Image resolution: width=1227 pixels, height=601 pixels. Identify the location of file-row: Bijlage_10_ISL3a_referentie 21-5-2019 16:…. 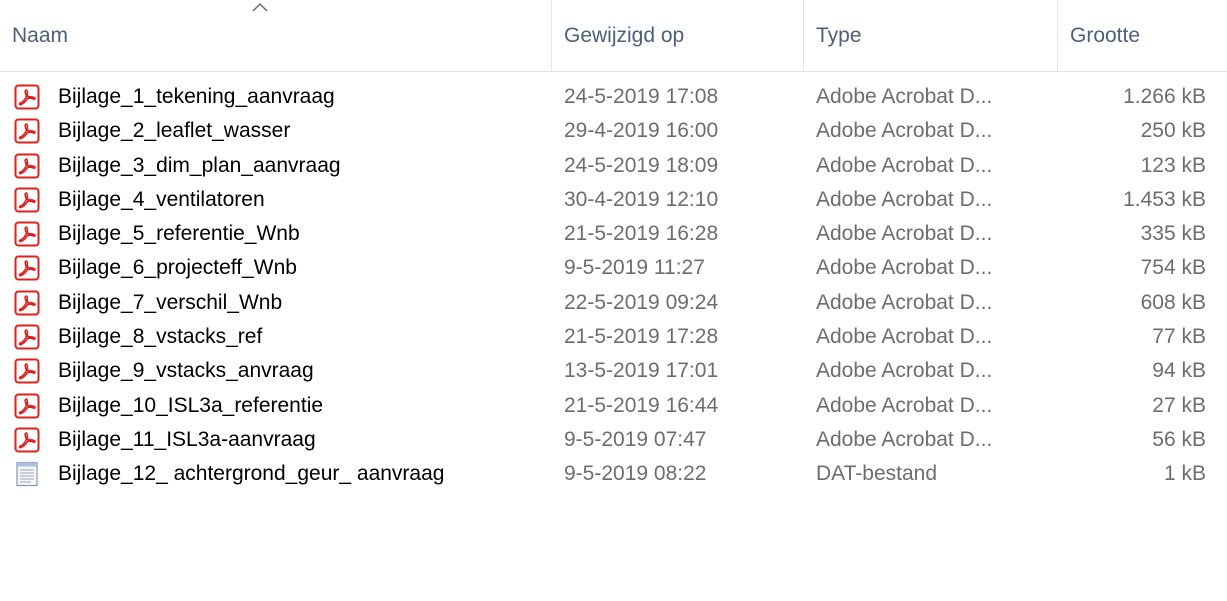
(613, 406).